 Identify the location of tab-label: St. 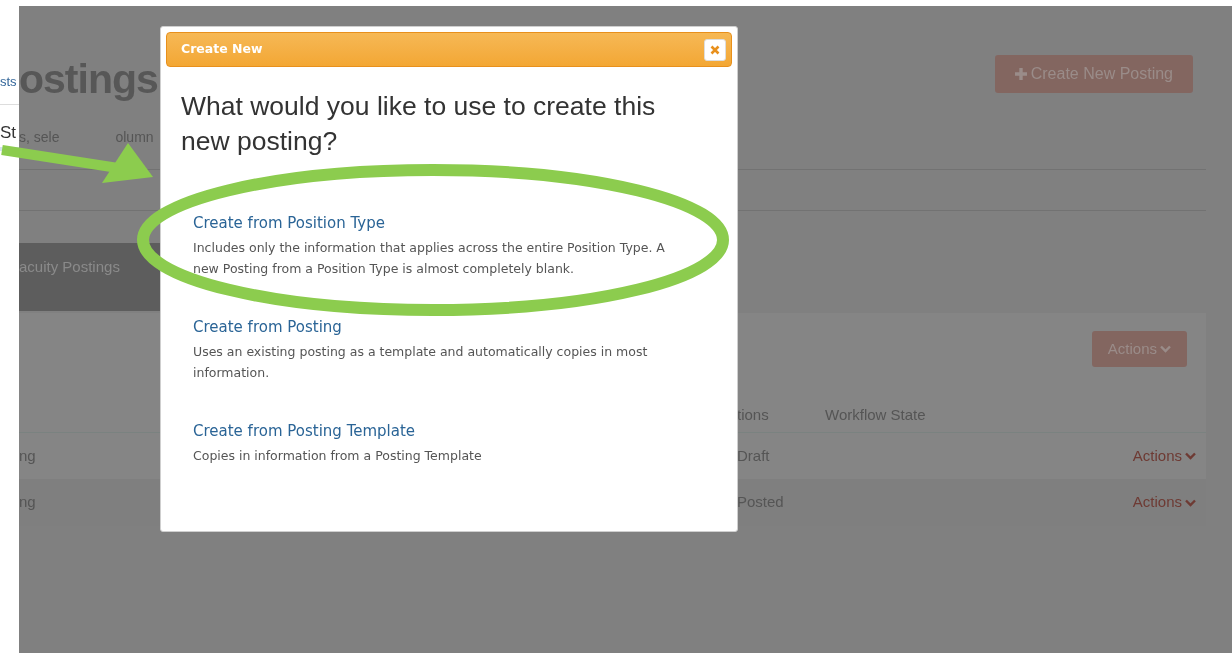
(8, 132).